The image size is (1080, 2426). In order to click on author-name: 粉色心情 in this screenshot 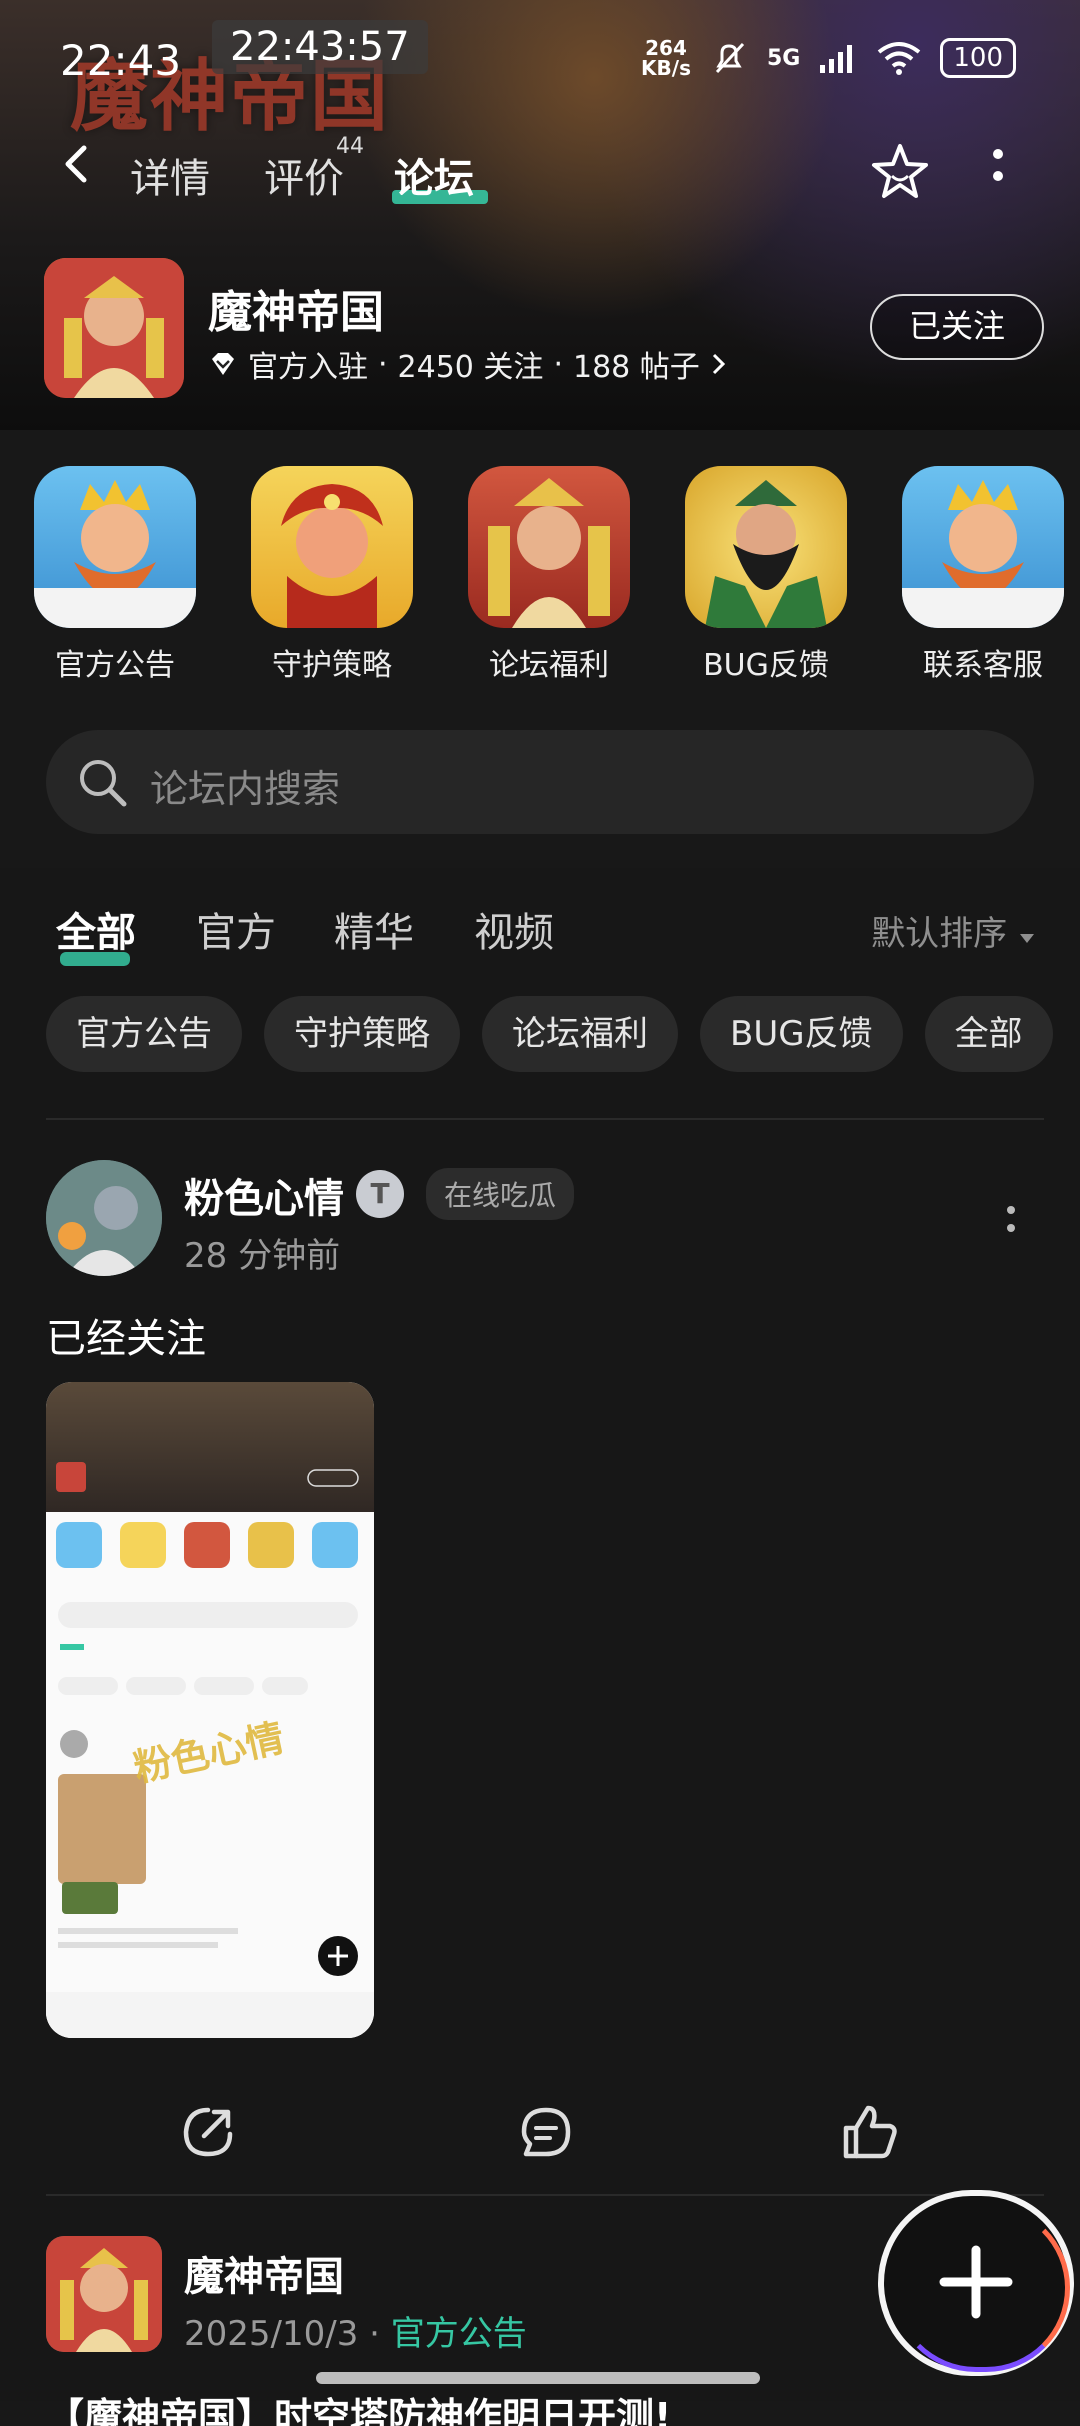, I will do `click(264, 1195)`.